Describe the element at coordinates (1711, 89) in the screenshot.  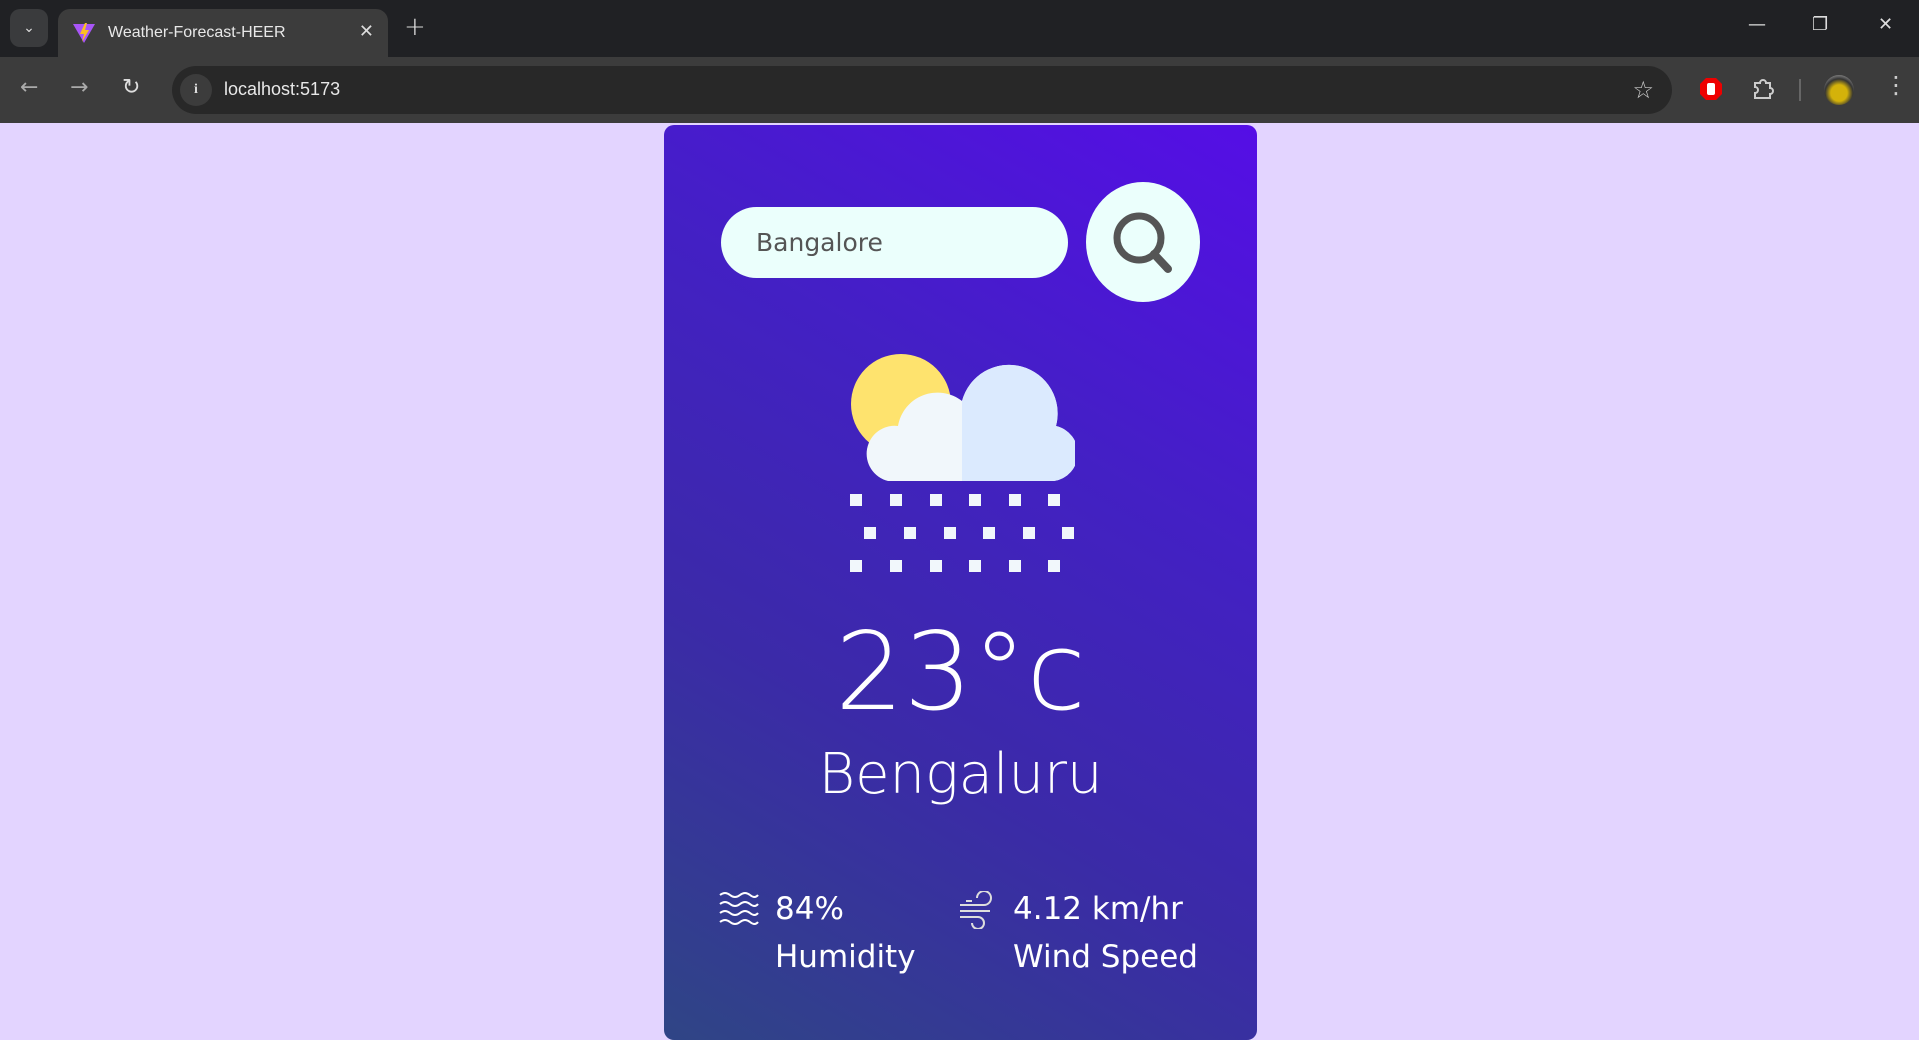
I see `adblock-extension-icon` at that location.